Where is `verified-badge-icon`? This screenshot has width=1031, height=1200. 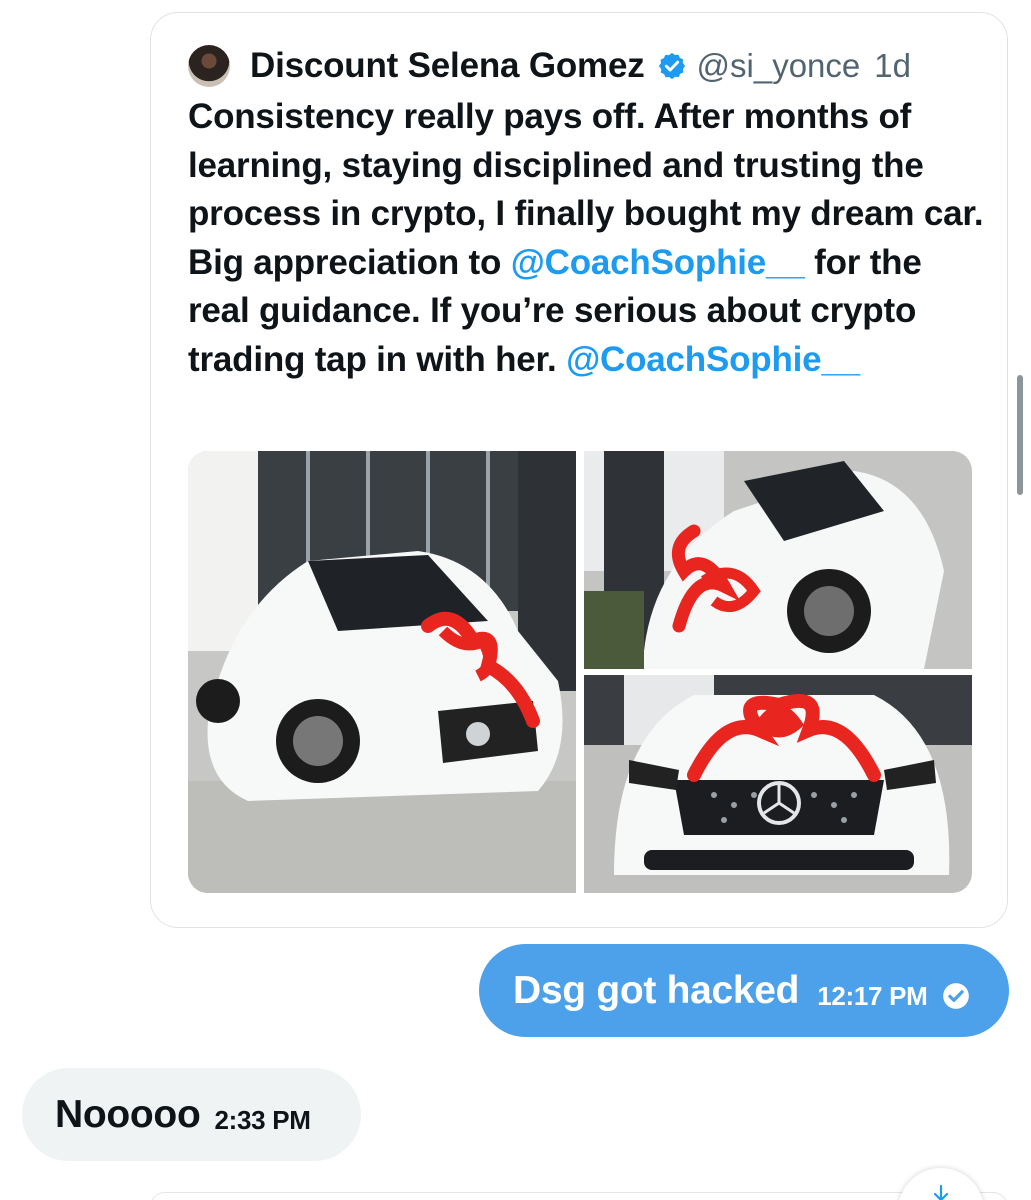 verified-badge-icon is located at coordinates (671, 66).